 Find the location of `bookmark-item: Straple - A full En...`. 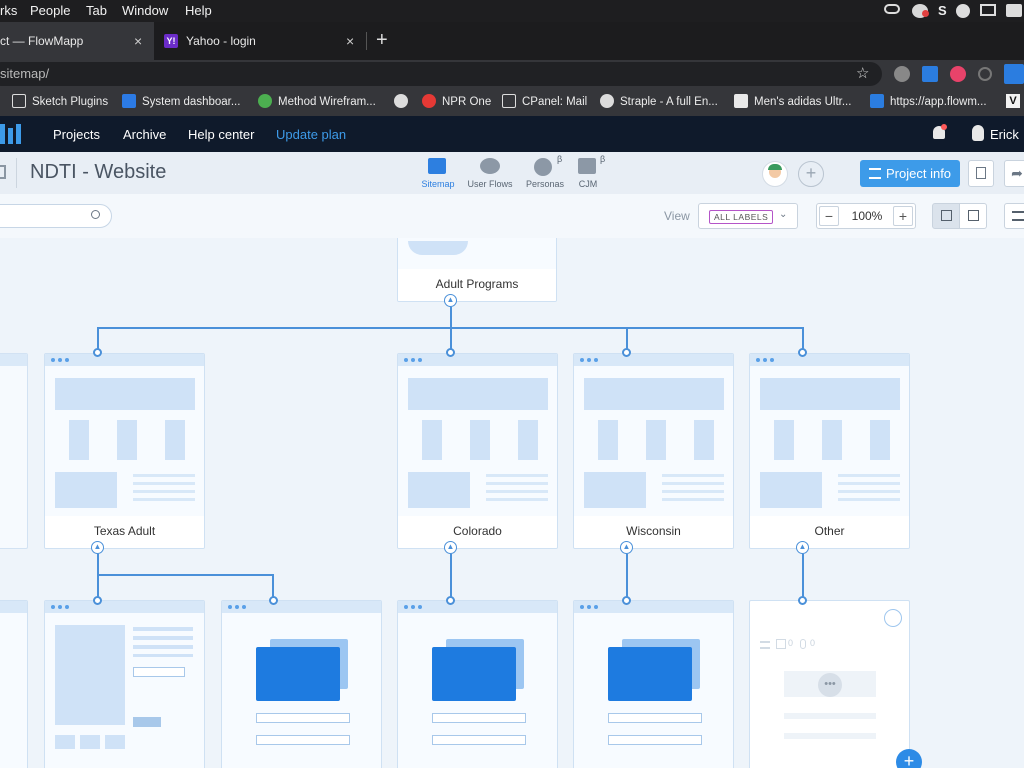

bookmark-item: Straple - A full En... is located at coordinates (659, 101).